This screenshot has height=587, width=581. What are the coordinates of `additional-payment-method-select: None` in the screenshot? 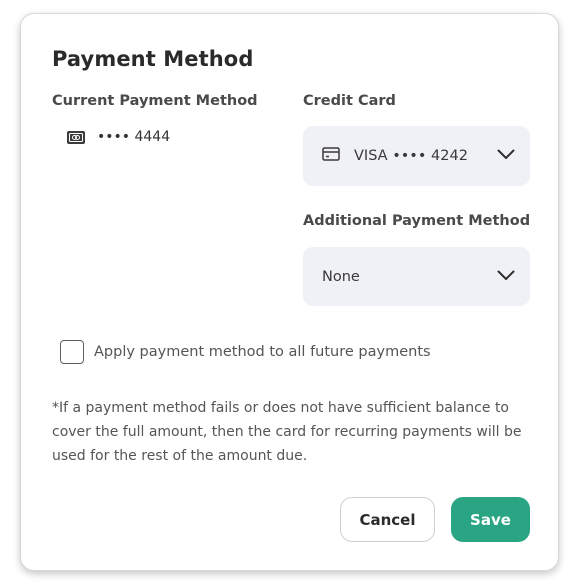 It's located at (416, 276).